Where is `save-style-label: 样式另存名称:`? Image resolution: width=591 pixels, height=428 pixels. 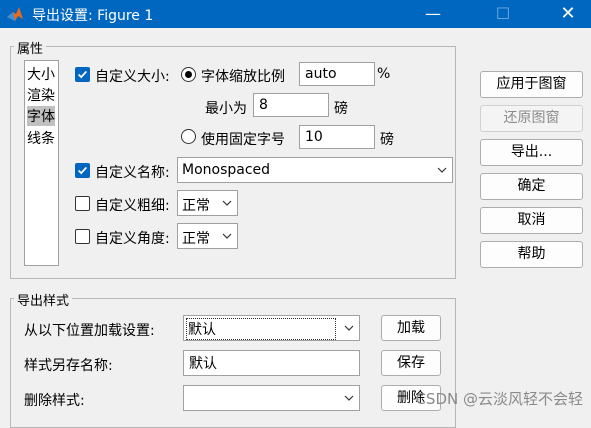
save-style-label: 样式另存名称: is located at coordinates (68, 366).